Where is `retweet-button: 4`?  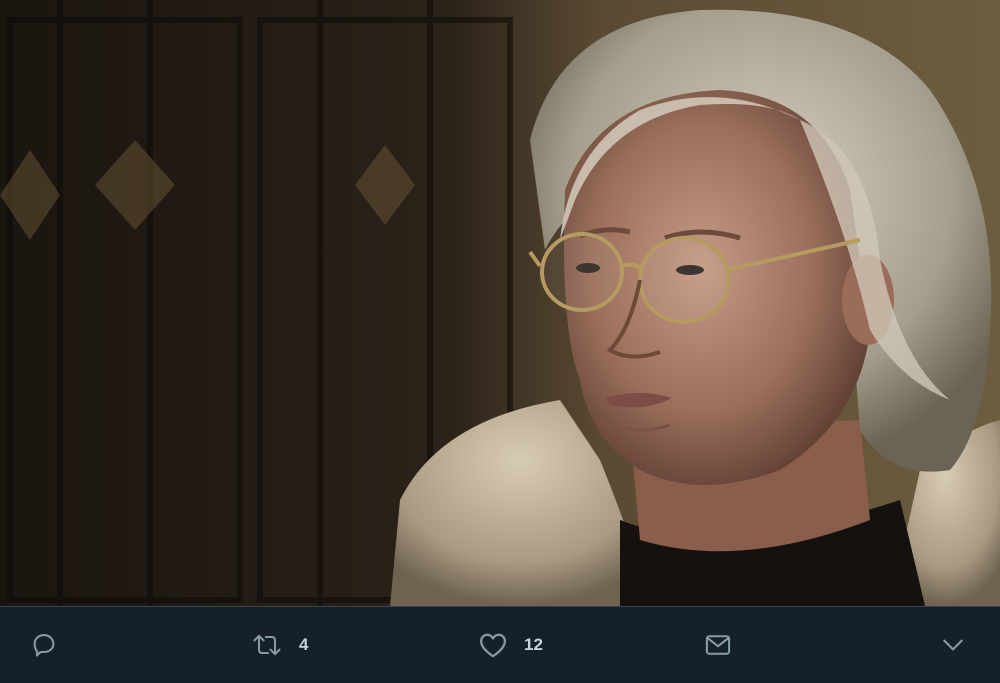 retweet-button: 4 is located at coordinates (279, 645).